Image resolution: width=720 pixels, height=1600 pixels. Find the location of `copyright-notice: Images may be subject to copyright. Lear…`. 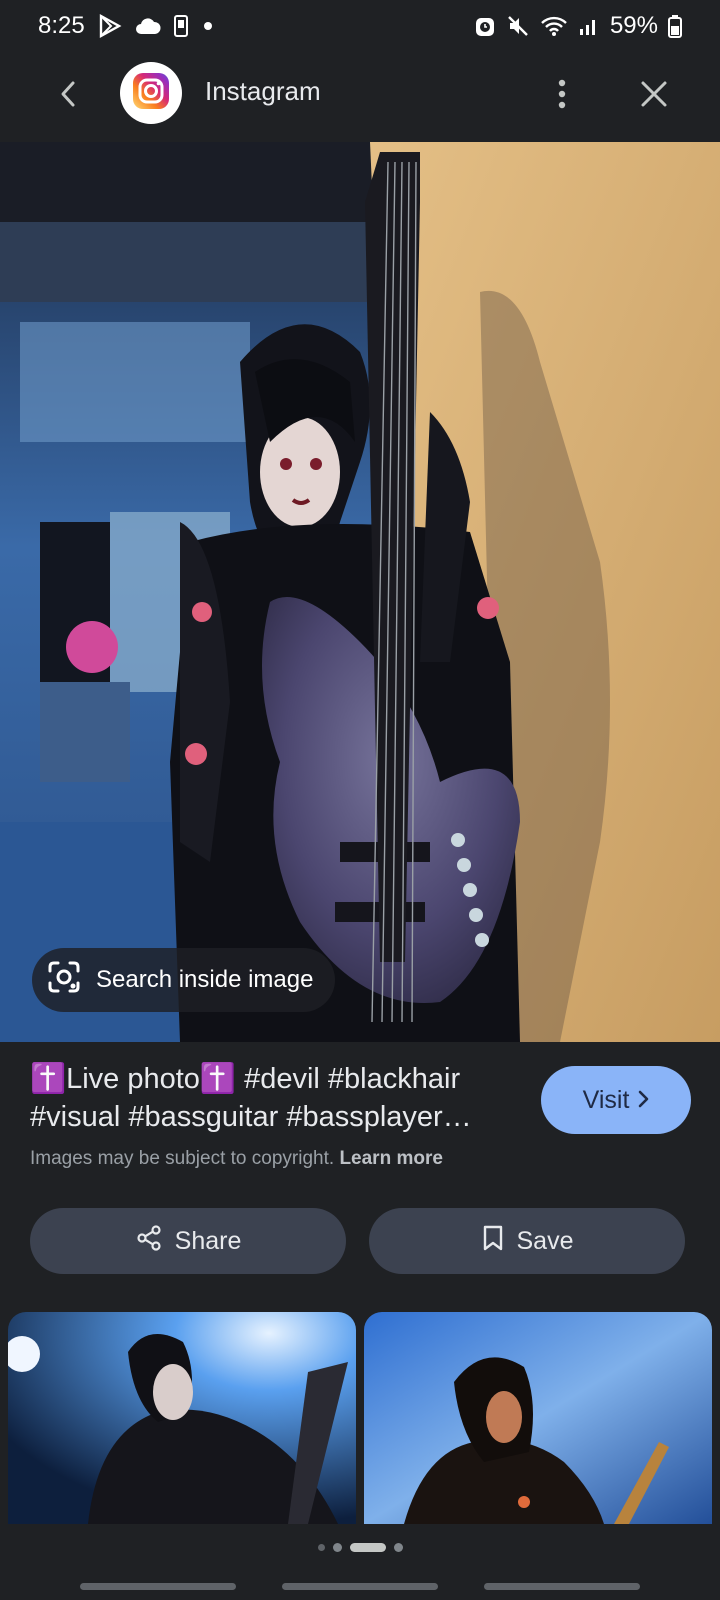

copyright-notice: Images may be subject to copyright. Lear… is located at coordinates (236, 1159).